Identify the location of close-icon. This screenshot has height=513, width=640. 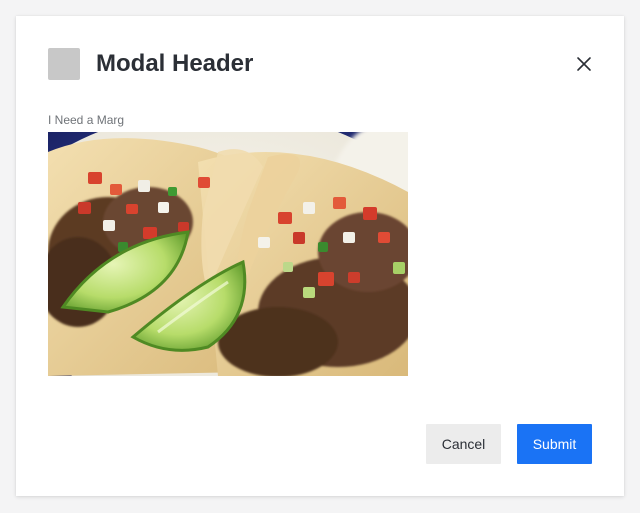
(584, 64).